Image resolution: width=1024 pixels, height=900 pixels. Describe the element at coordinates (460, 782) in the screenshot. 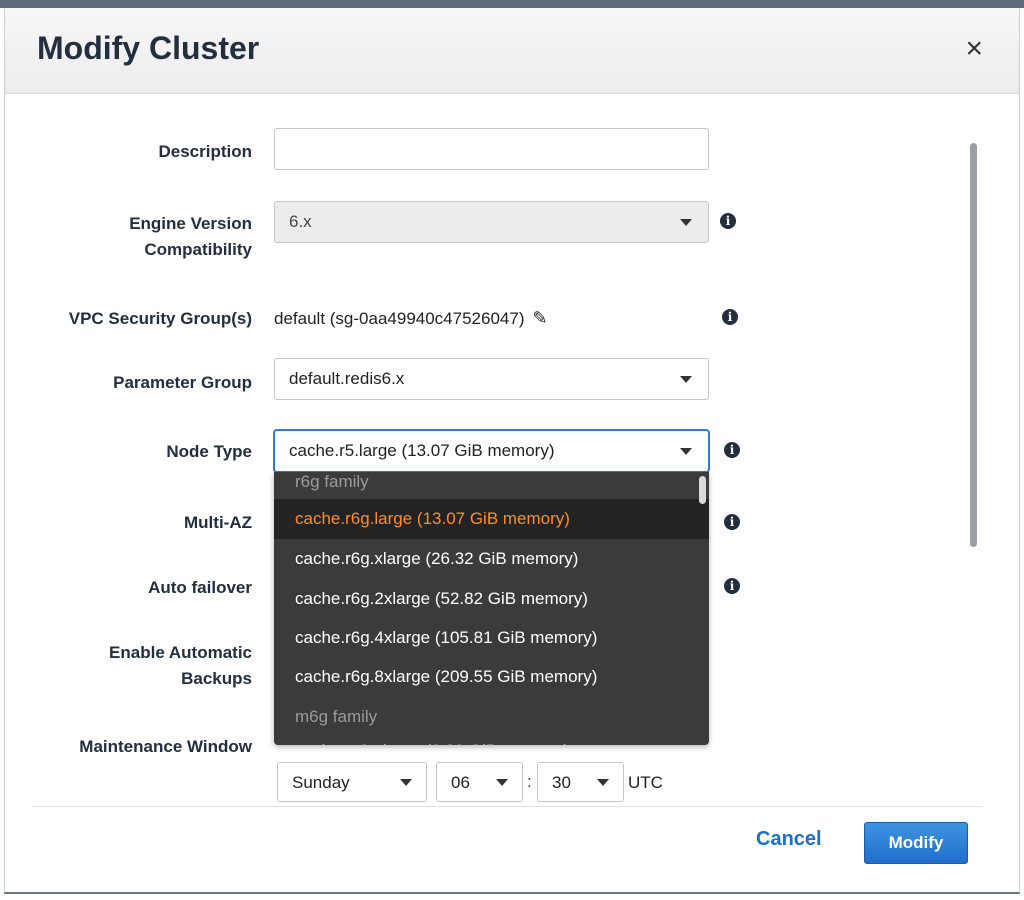

I see `maintenance-hour-value: 06` at that location.